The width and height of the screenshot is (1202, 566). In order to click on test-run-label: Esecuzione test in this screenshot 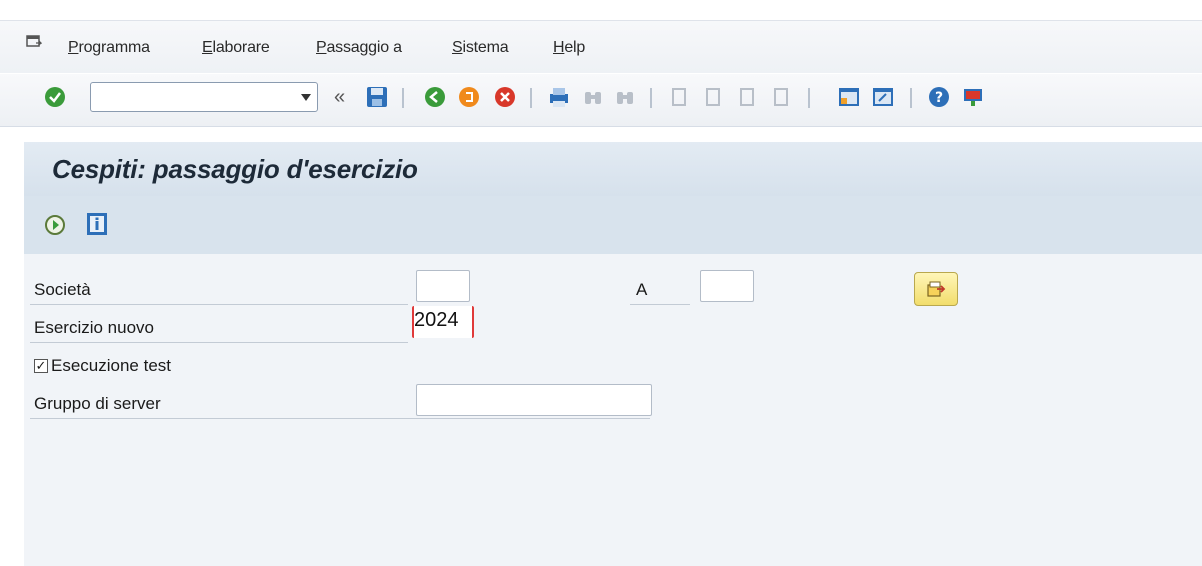, I will do `click(111, 365)`.